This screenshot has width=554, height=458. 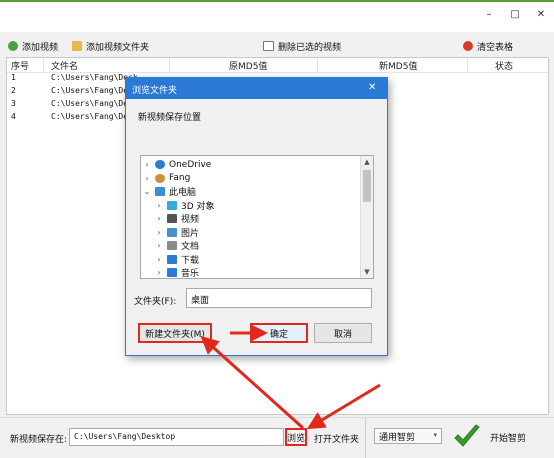 I want to click on row-index: 3, so click(x=13, y=103).